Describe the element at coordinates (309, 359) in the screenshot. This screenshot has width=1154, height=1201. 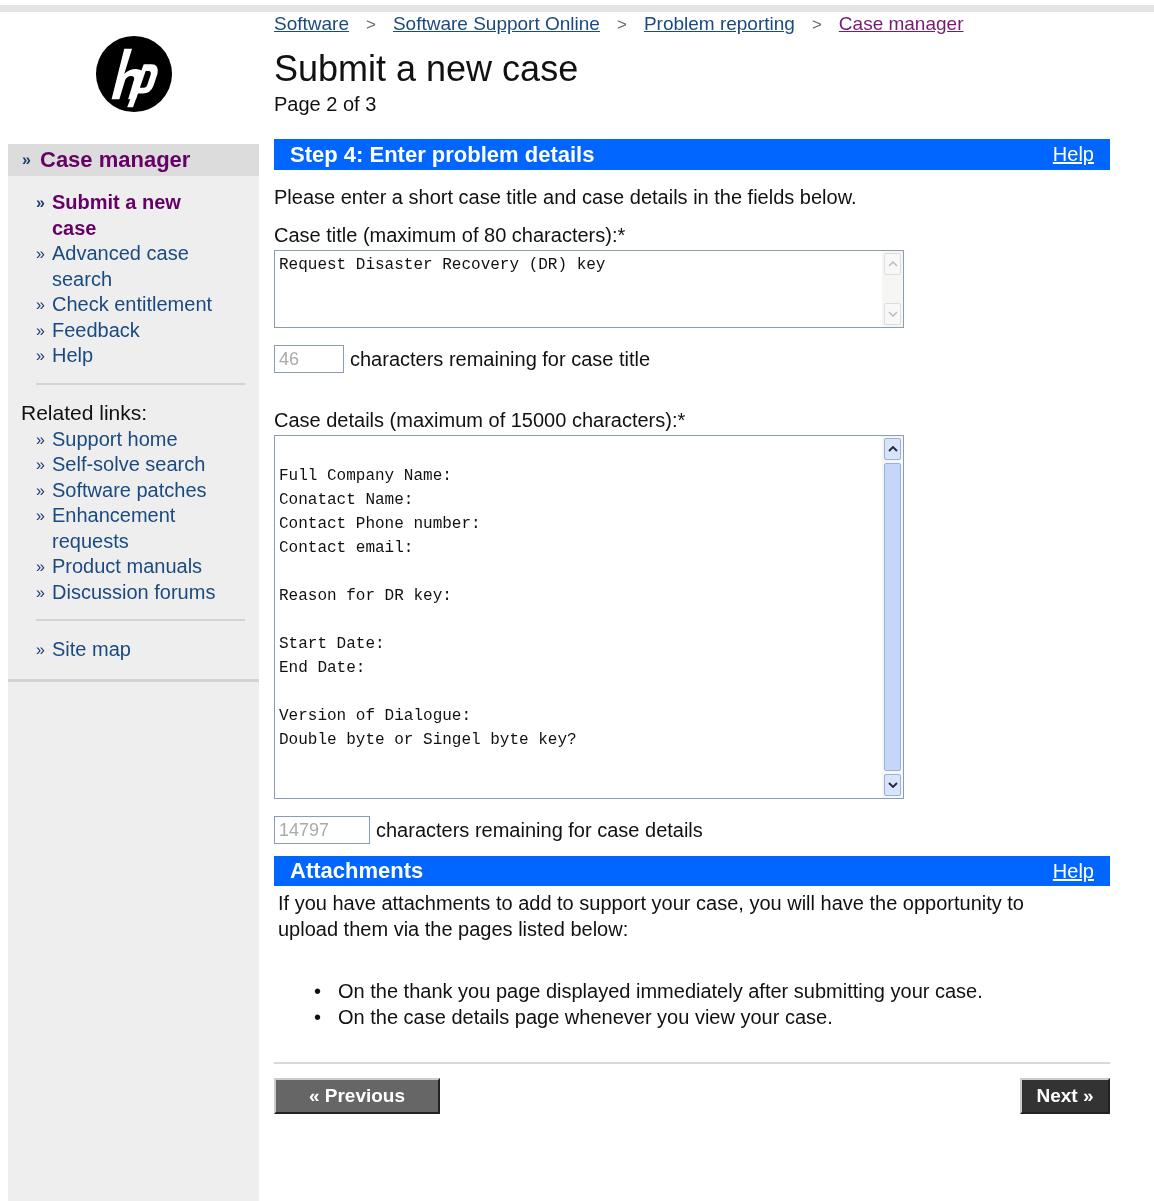
I see `remaining-count-field: 46` at that location.